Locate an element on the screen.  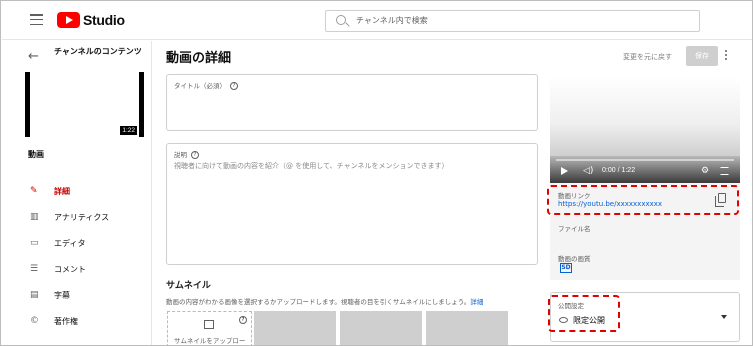
duration-badge: 1:22 is located at coordinates (128, 130).